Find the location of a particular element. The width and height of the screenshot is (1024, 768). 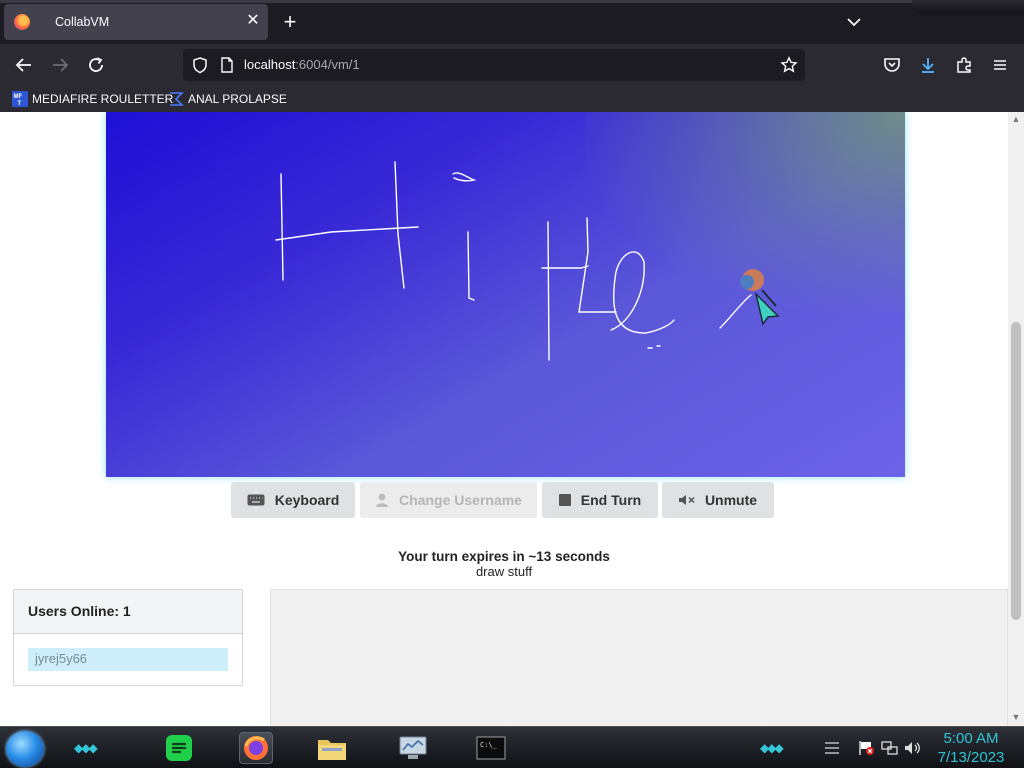

taskbar-notes-app is located at coordinates (179, 748).